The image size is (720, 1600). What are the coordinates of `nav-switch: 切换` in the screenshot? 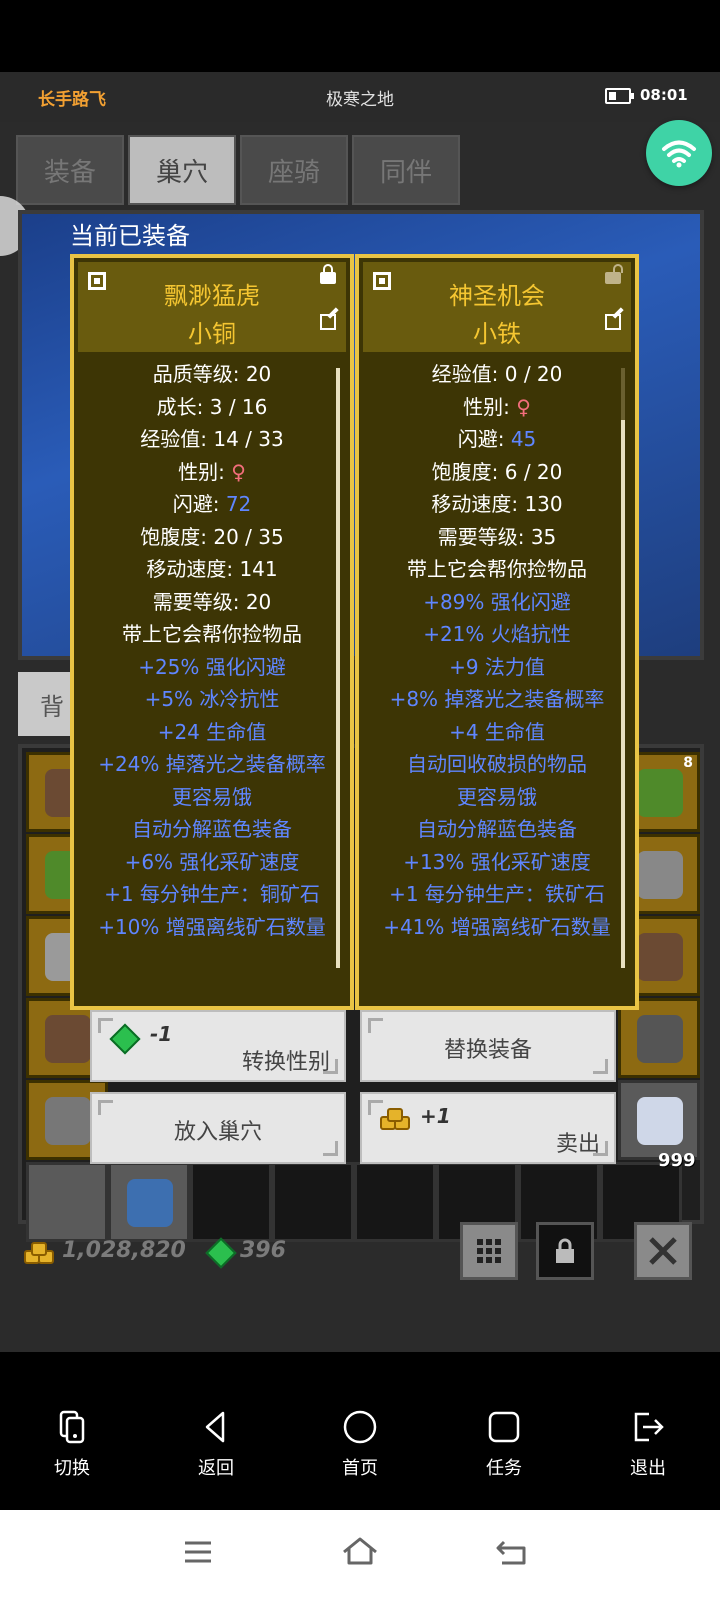 It's located at (72, 1445).